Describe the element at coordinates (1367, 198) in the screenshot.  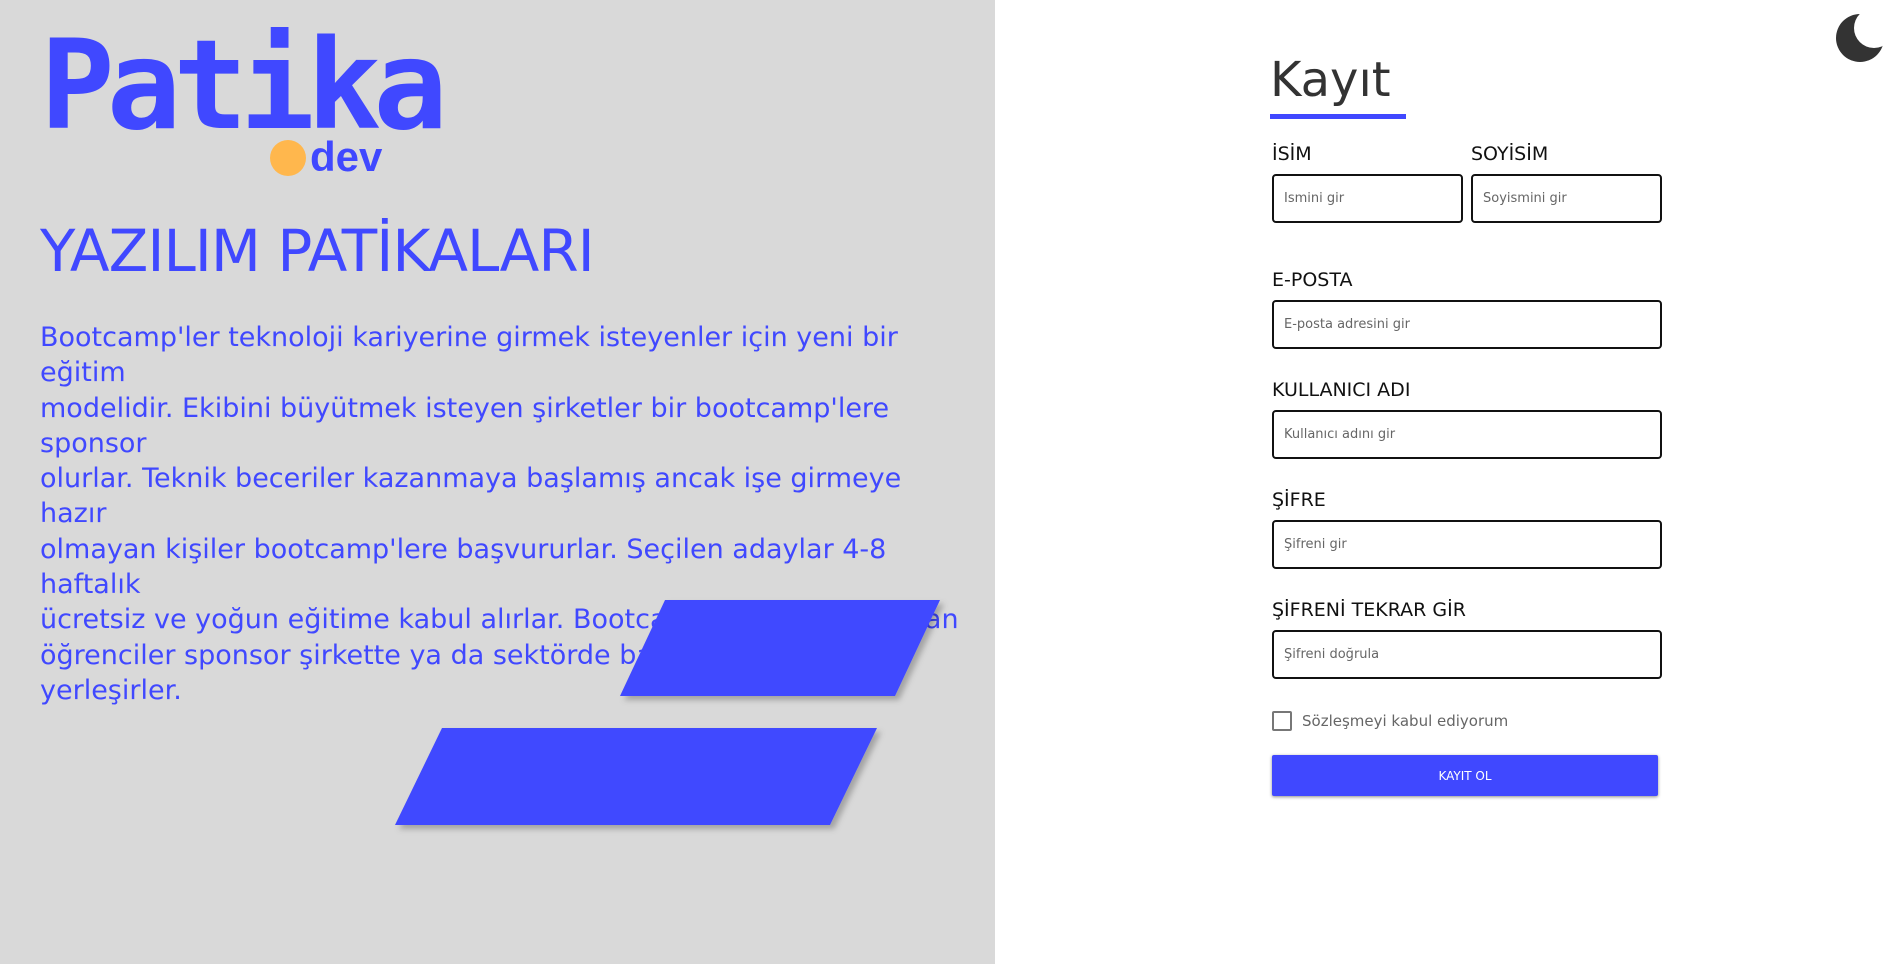
I see `first-name-input` at that location.